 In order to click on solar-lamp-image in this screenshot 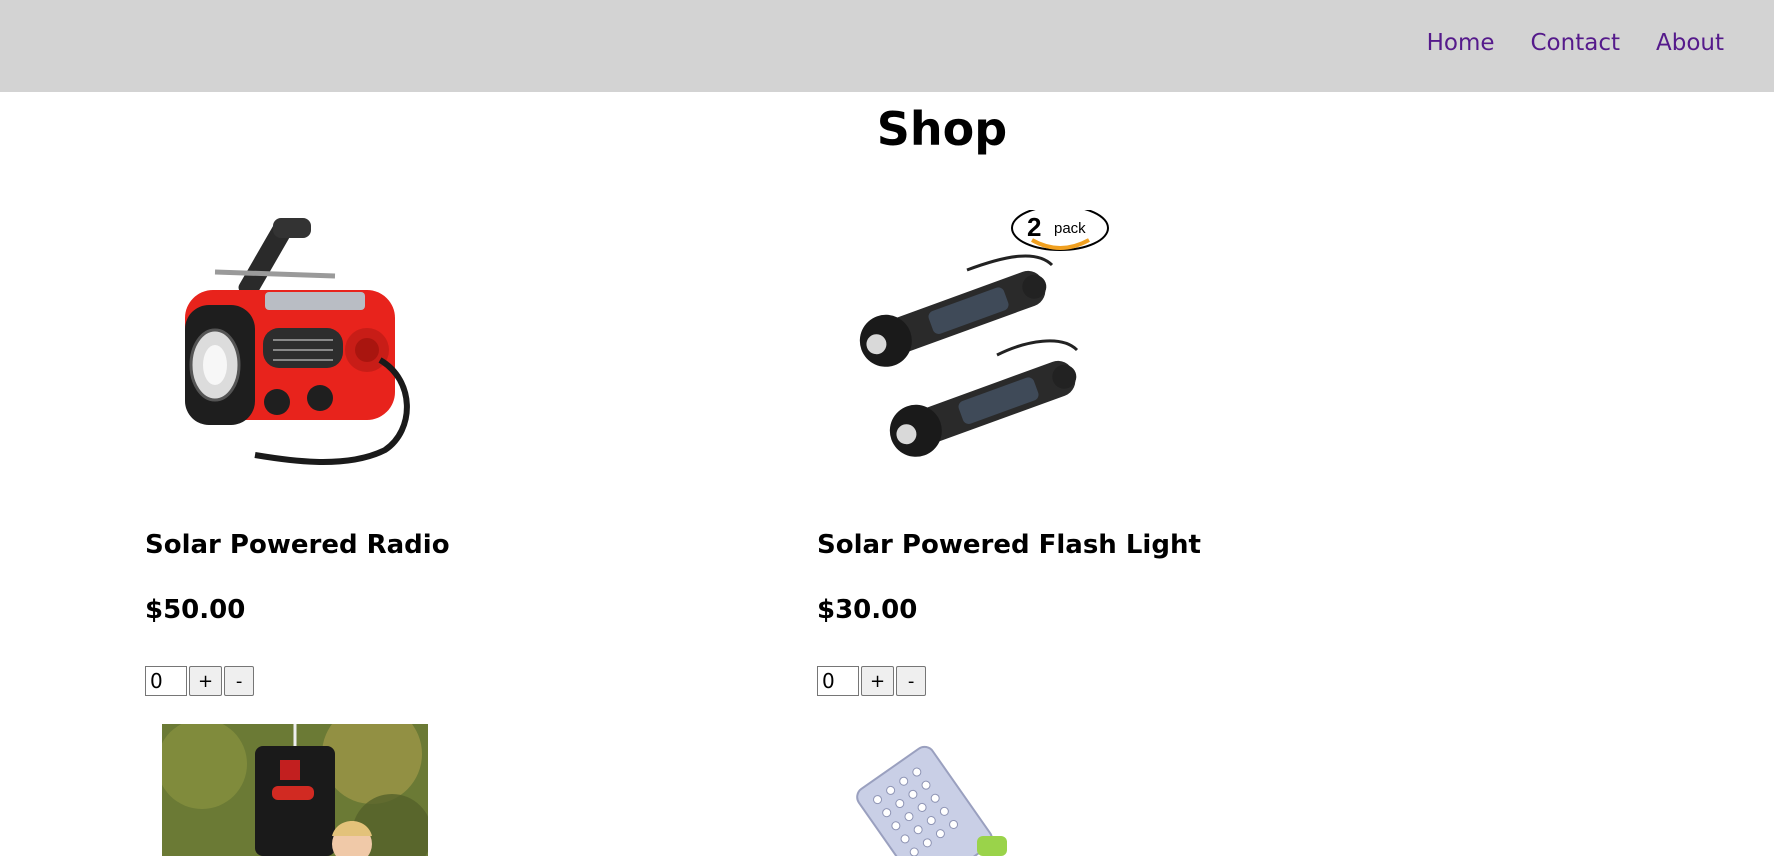, I will do `click(967, 790)`.